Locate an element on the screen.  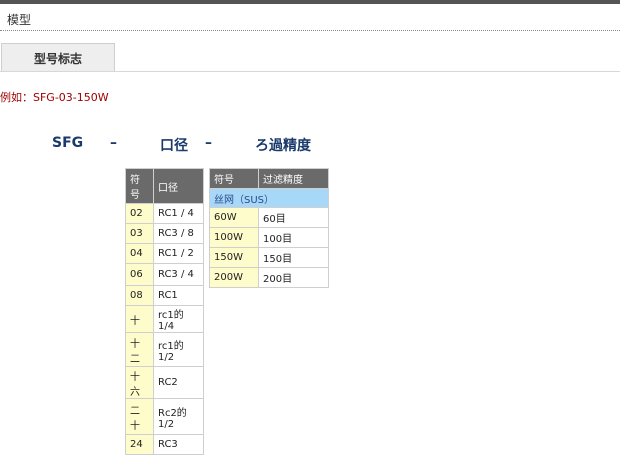
section-title: 模型 is located at coordinates (19, 20).